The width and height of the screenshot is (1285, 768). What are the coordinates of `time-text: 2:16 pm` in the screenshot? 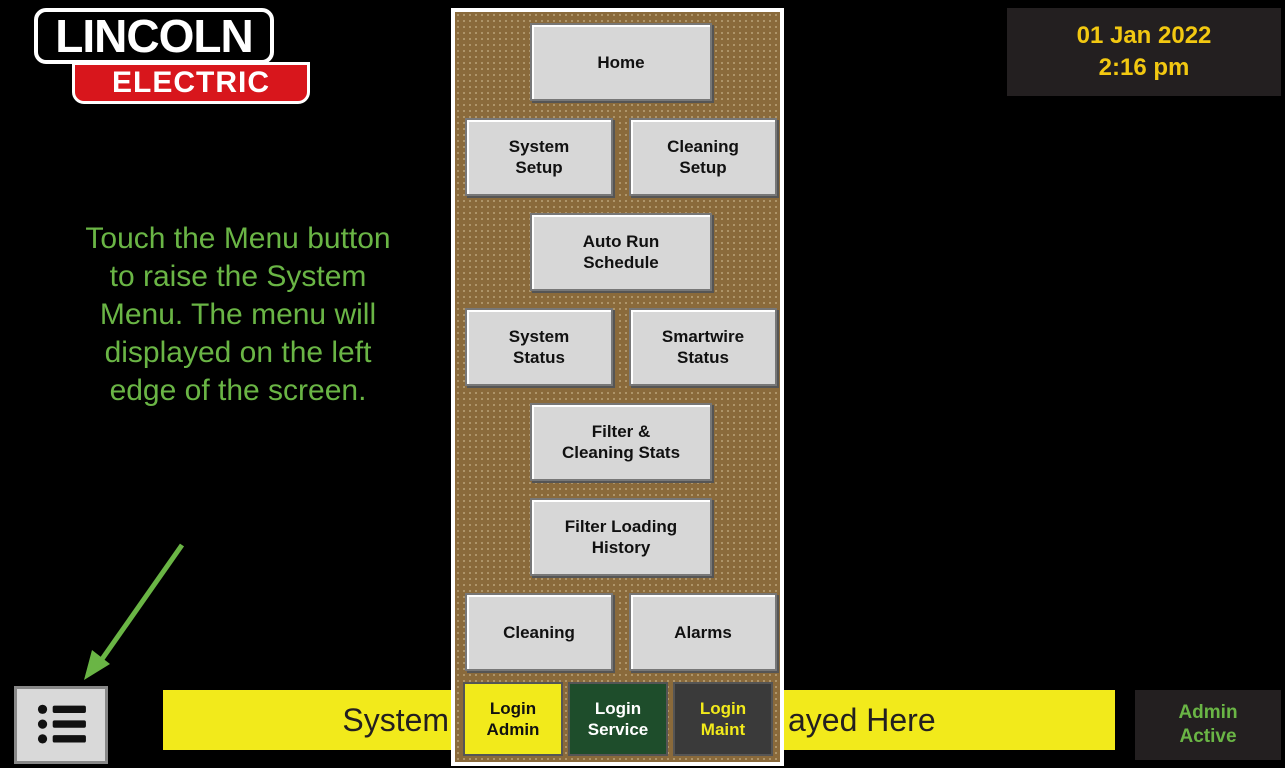 It's located at (1144, 67).